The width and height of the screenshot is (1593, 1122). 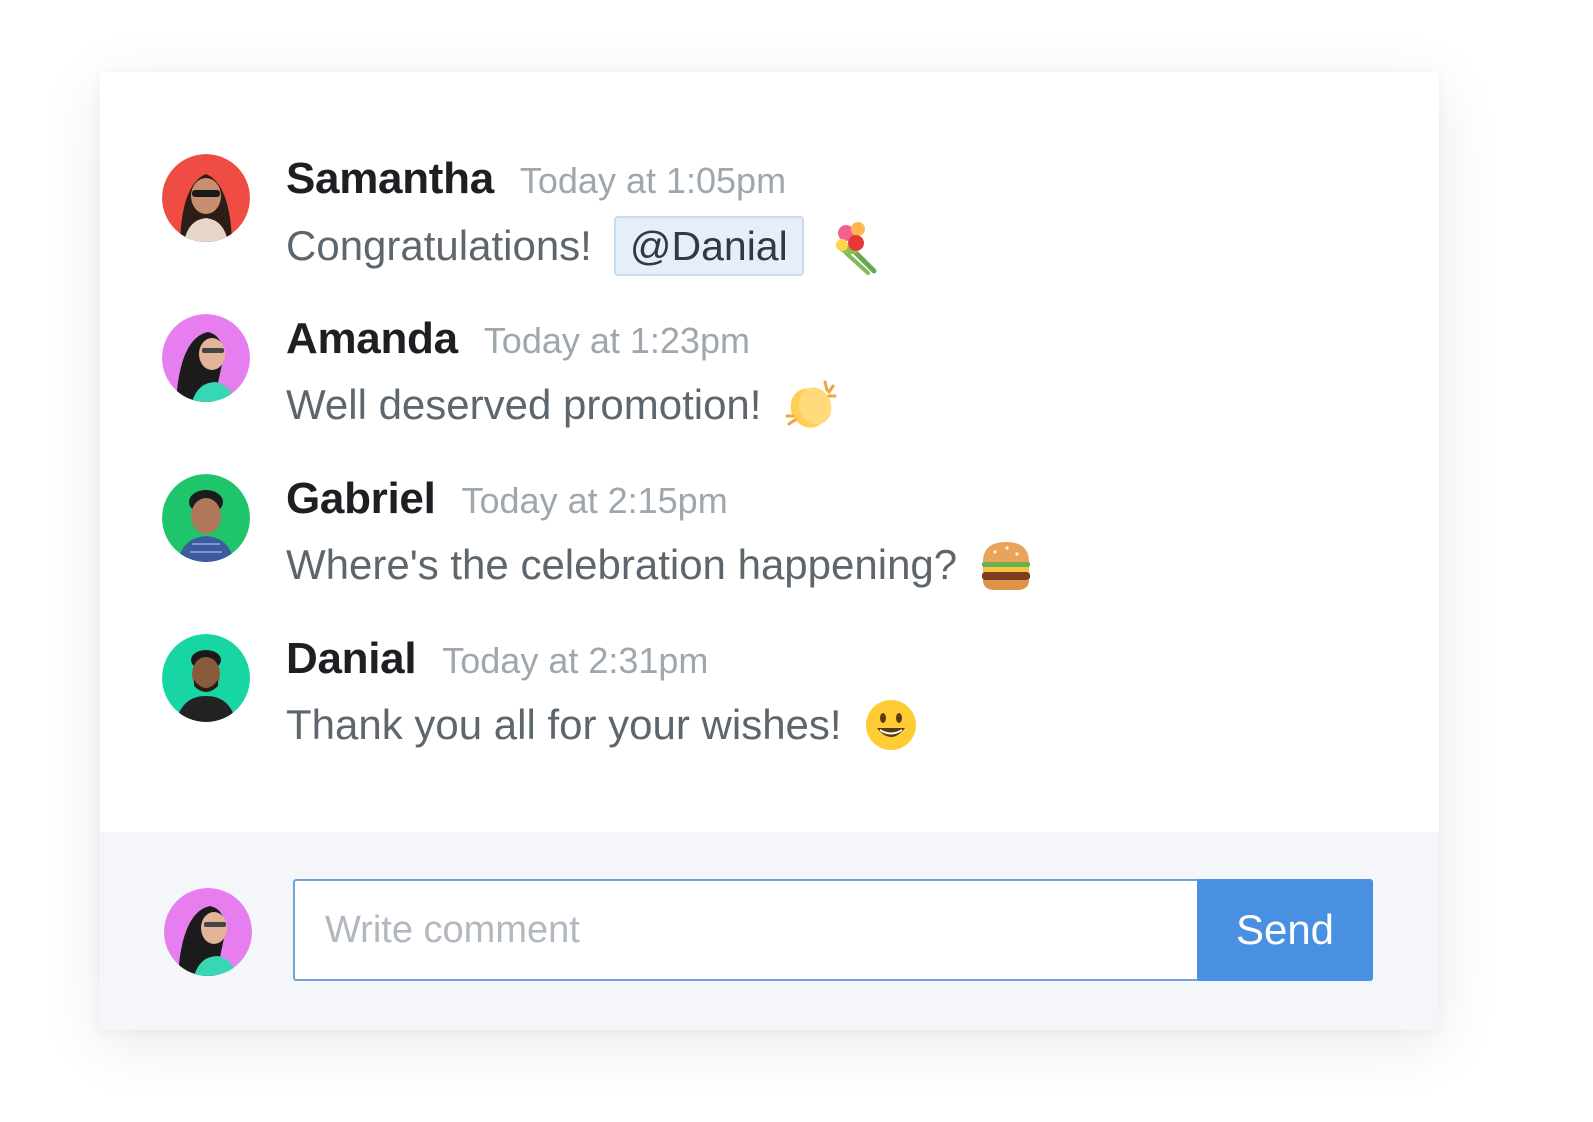 I want to click on comment-composer: Send, so click(x=769, y=931).